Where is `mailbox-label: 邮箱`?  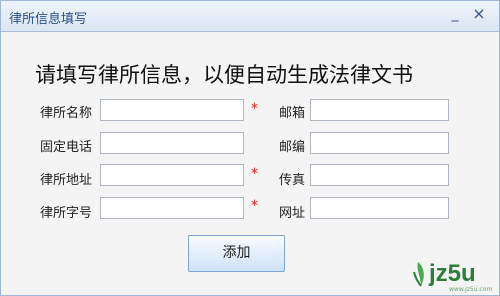
mailbox-label: 邮箱 is located at coordinates (292, 113).